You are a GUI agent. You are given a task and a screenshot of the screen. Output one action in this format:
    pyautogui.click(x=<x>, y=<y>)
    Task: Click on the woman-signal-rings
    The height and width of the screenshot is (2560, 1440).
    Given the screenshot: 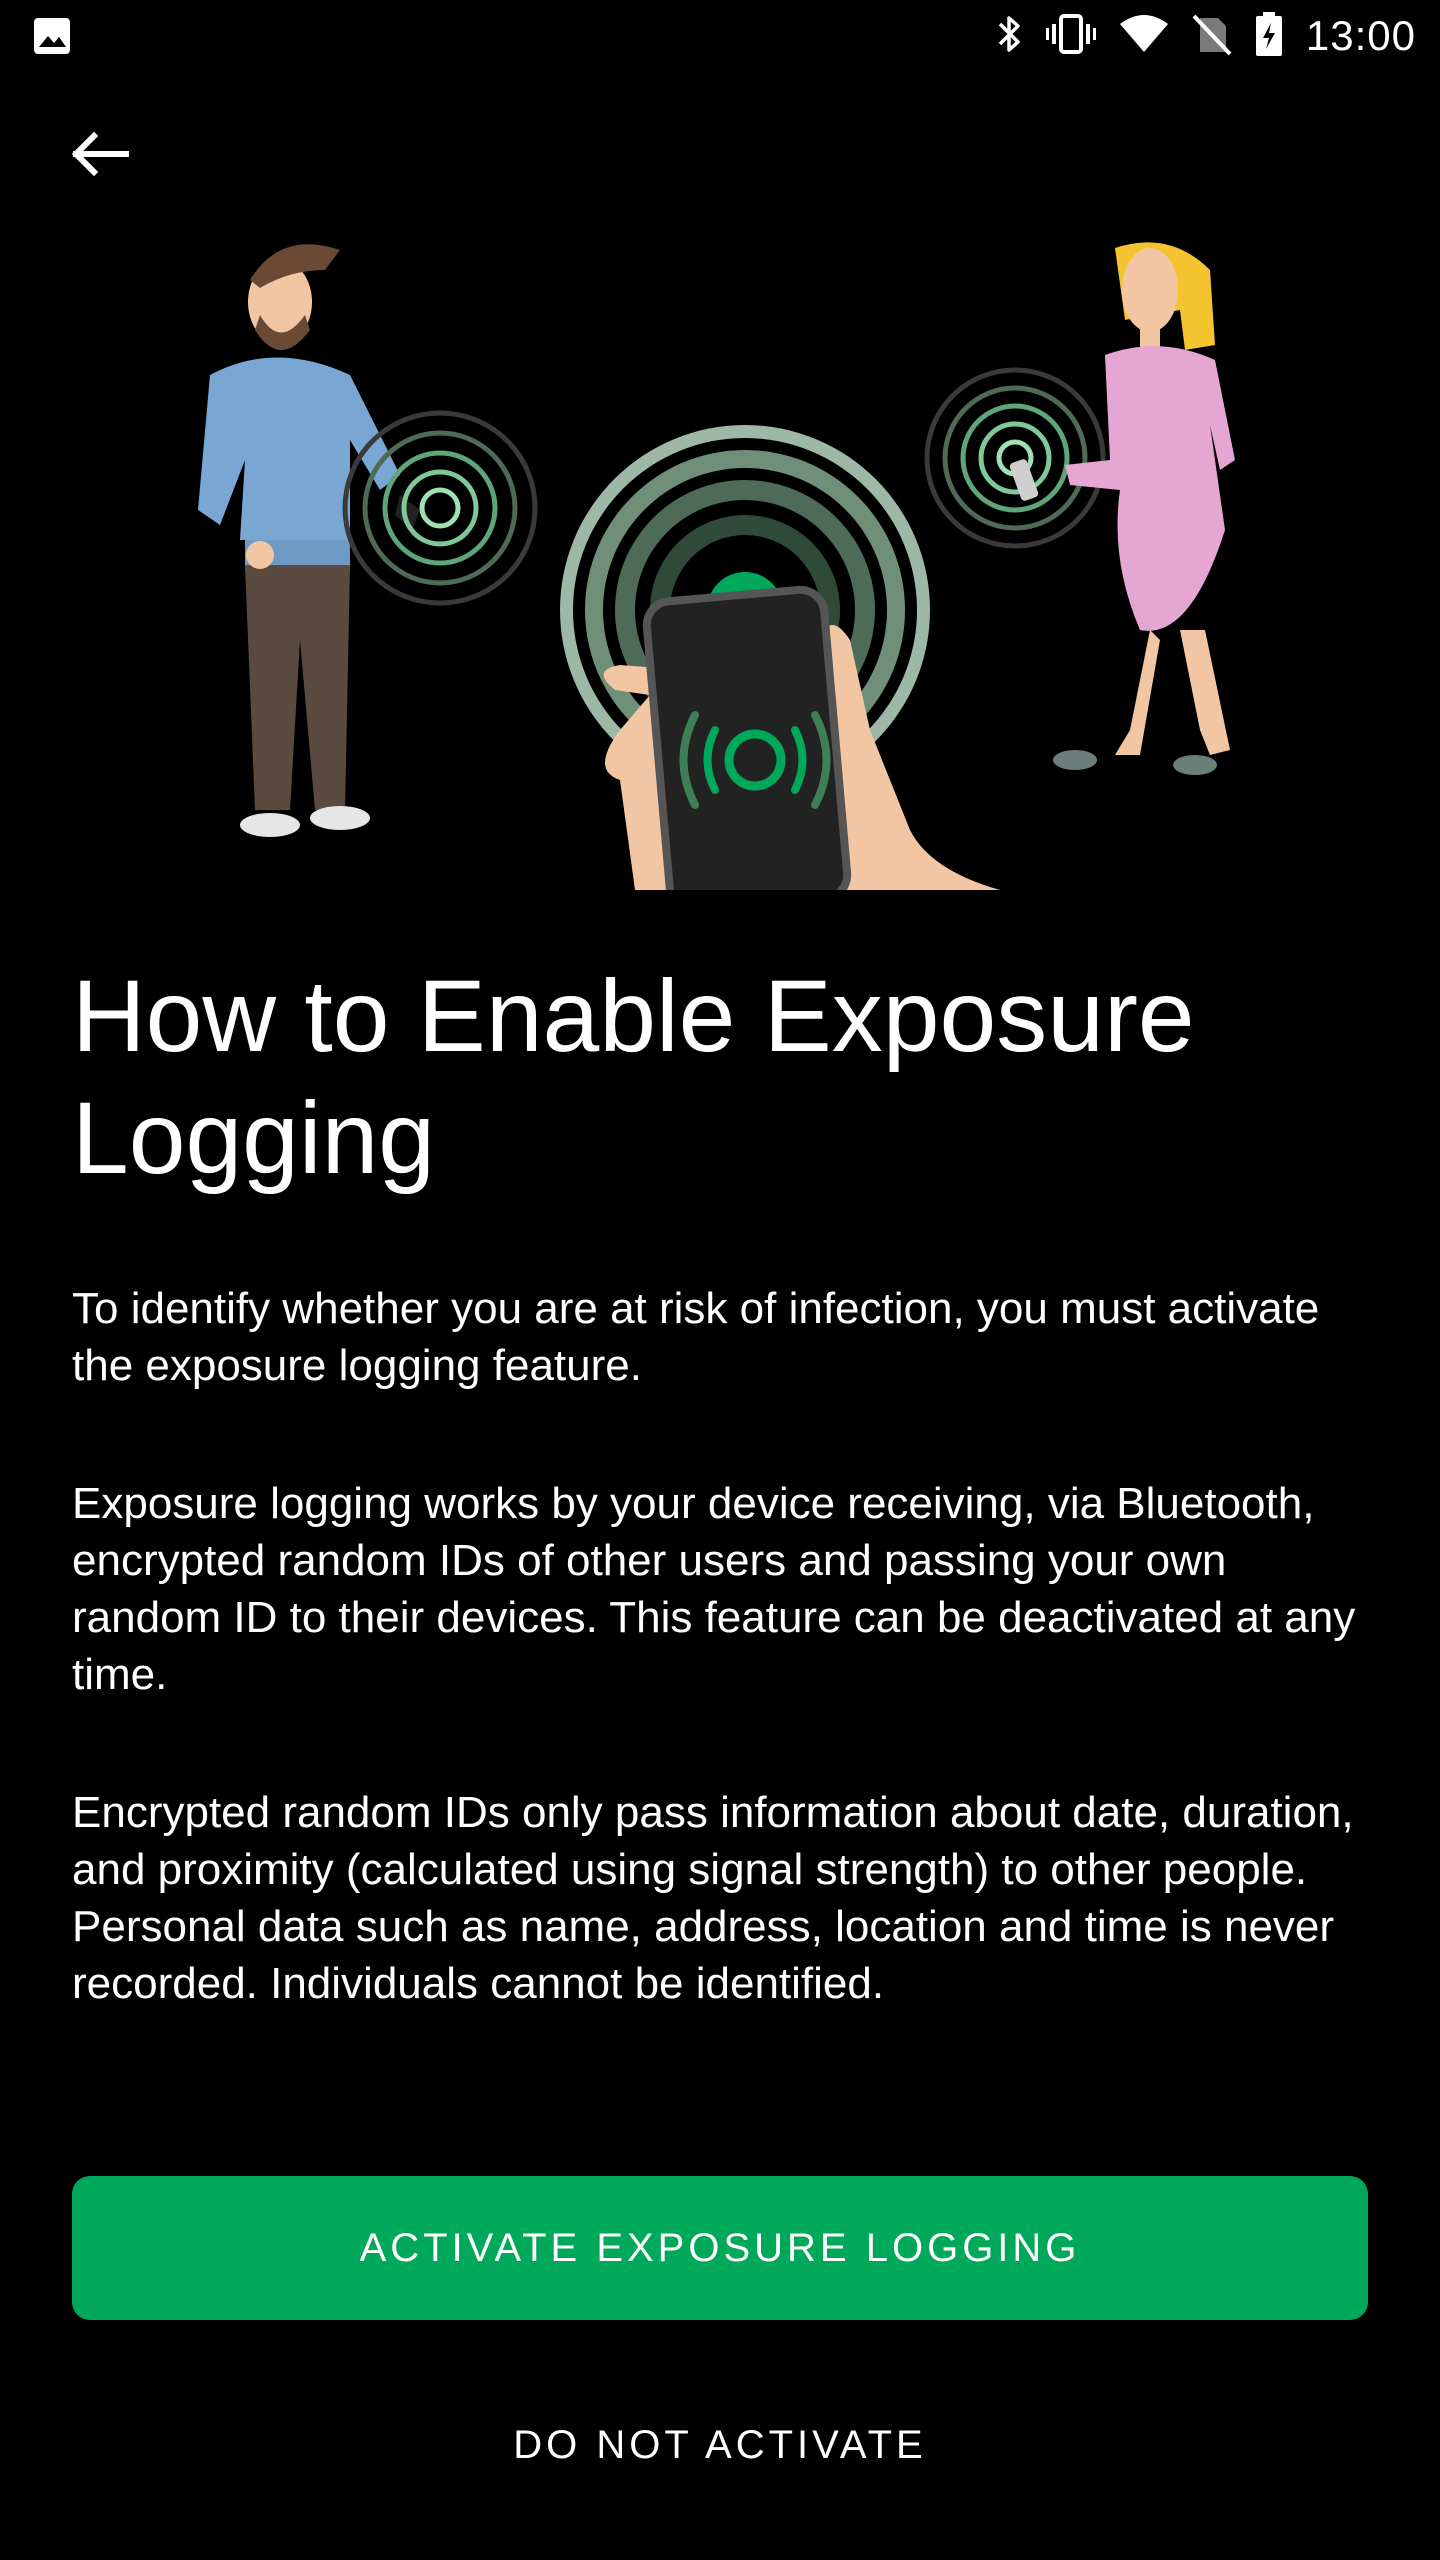 What is the action you would take?
    pyautogui.click(x=1015, y=458)
    